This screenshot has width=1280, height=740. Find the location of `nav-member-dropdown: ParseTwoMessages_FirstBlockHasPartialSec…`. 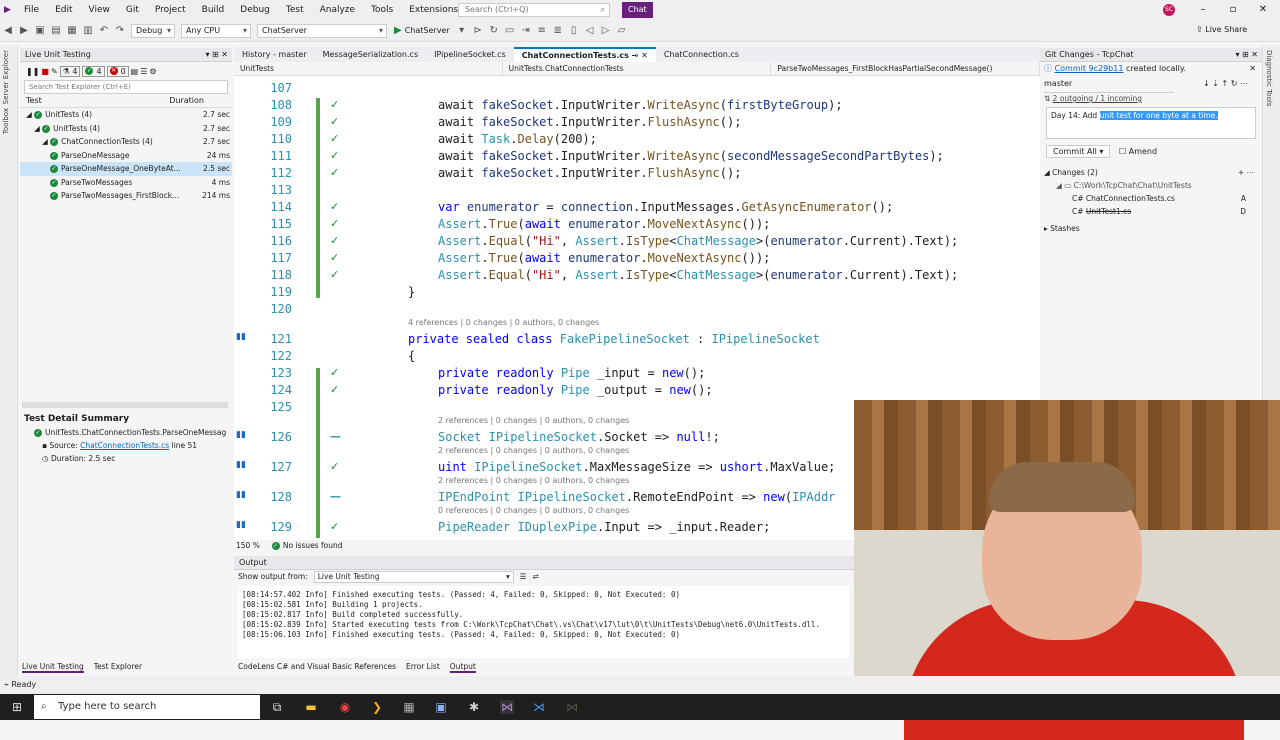

nav-member-dropdown: ParseTwoMessages_FirstBlockHasPartialSec… is located at coordinates (906, 68).